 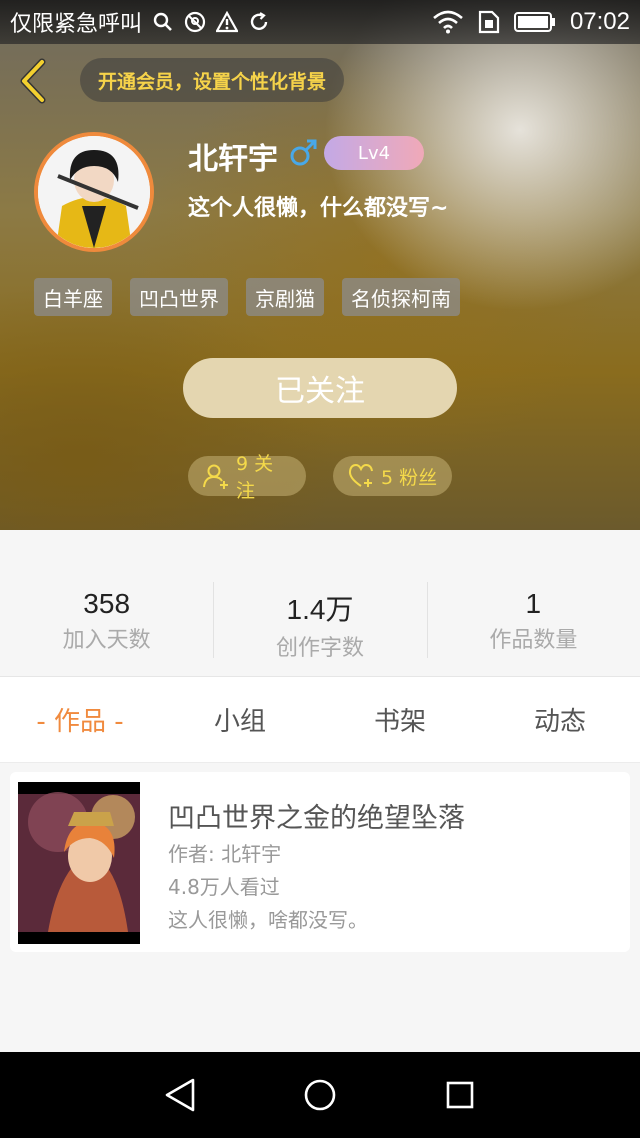 I want to click on back-button, so click(x=34, y=81).